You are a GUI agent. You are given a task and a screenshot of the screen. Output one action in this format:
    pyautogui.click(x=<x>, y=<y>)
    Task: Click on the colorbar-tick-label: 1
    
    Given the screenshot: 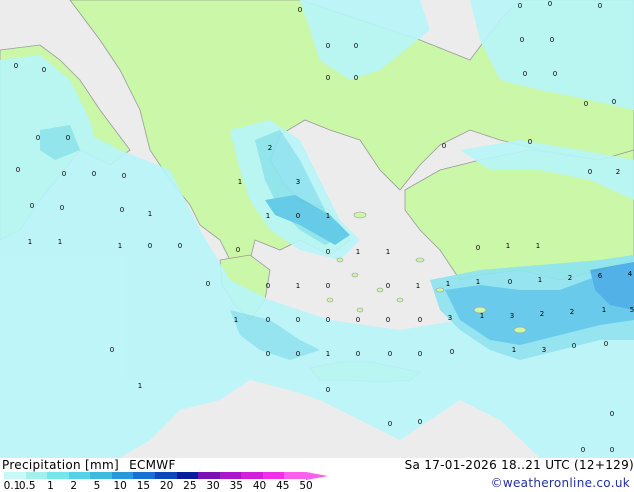 What is the action you would take?
    pyautogui.click(x=50, y=486)
    